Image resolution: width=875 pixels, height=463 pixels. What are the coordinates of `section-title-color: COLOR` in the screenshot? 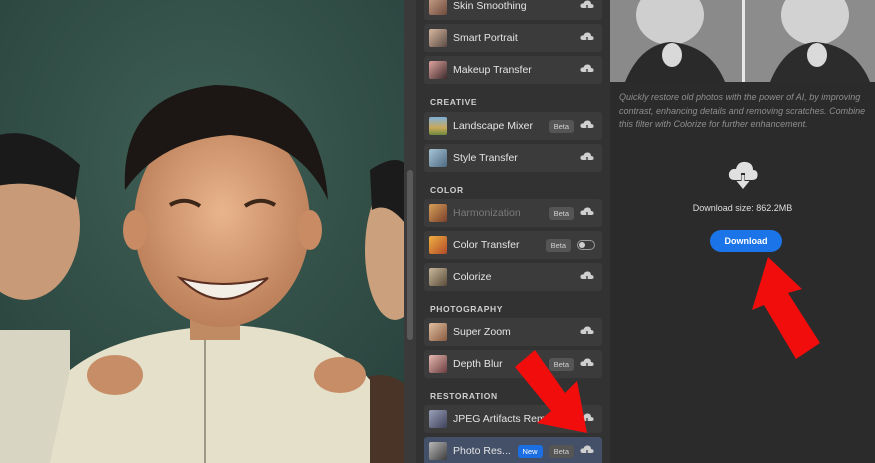 It's located at (447, 190).